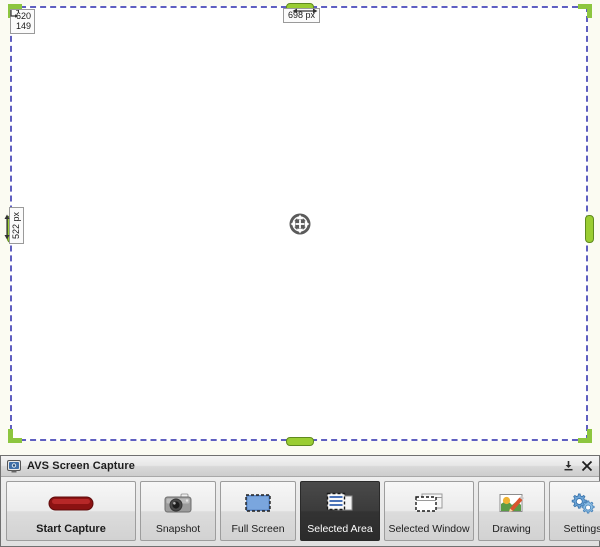 This screenshot has width=600, height=547. I want to click on horizontal-arrow-icon, so click(305, 11).